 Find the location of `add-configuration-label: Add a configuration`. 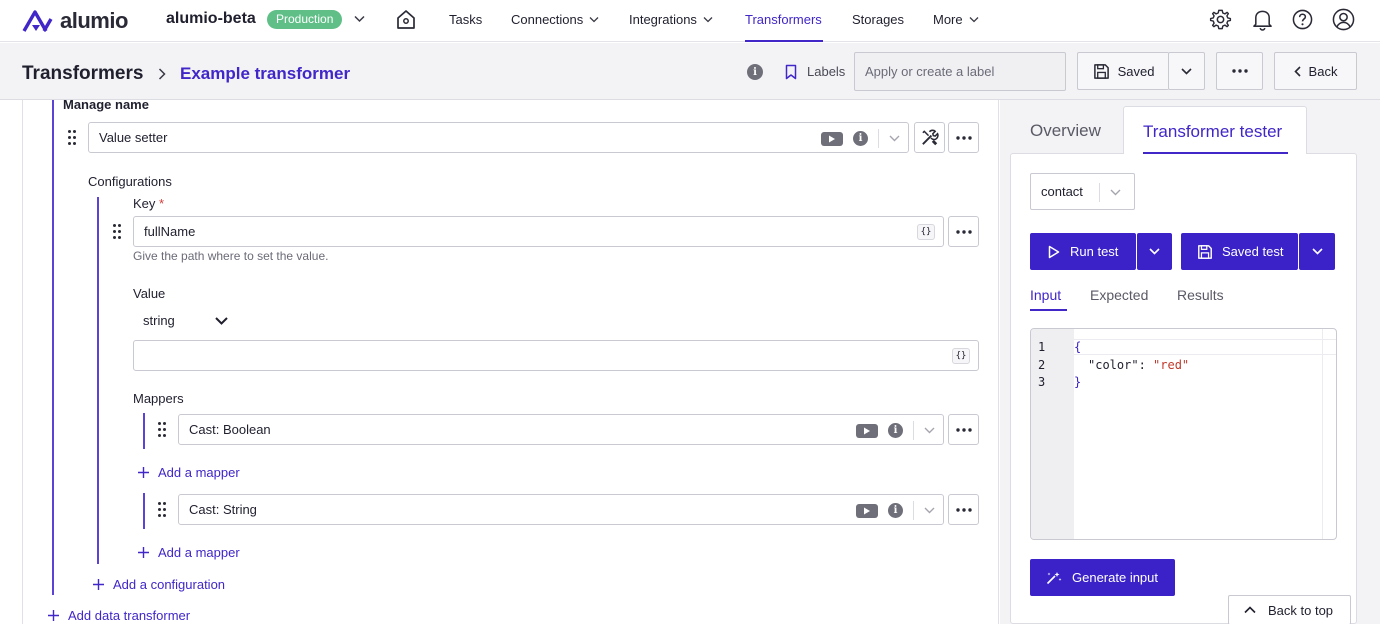

add-configuration-label: Add a configuration is located at coordinates (169, 584).